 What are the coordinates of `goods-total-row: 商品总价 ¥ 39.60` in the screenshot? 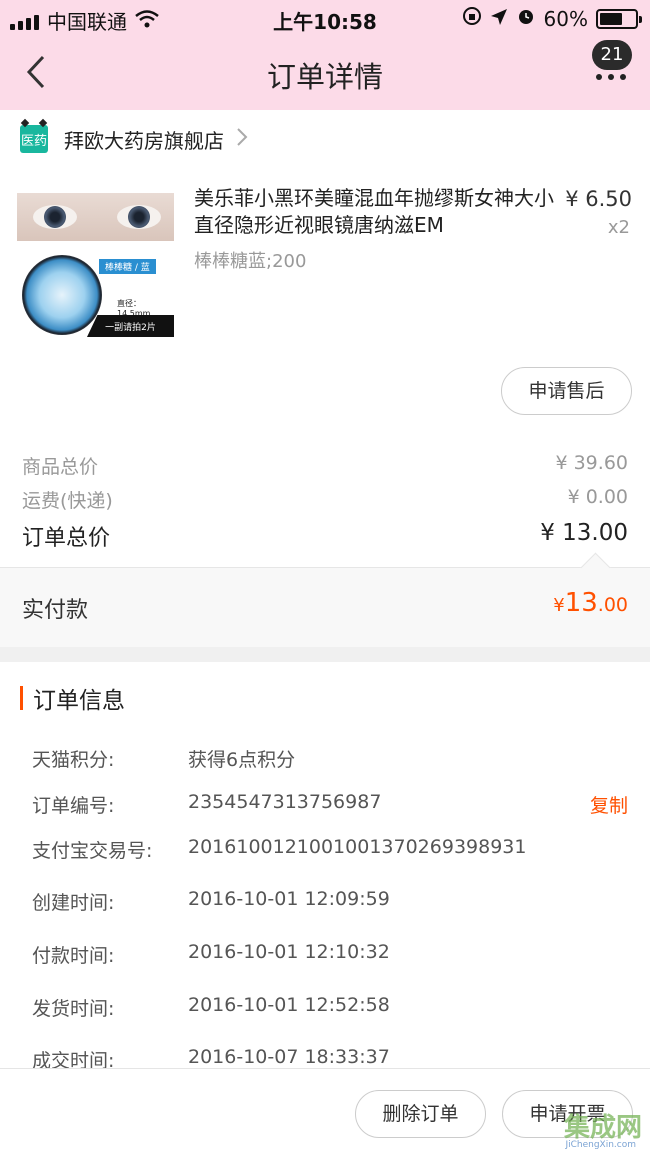 It's located at (325, 465).